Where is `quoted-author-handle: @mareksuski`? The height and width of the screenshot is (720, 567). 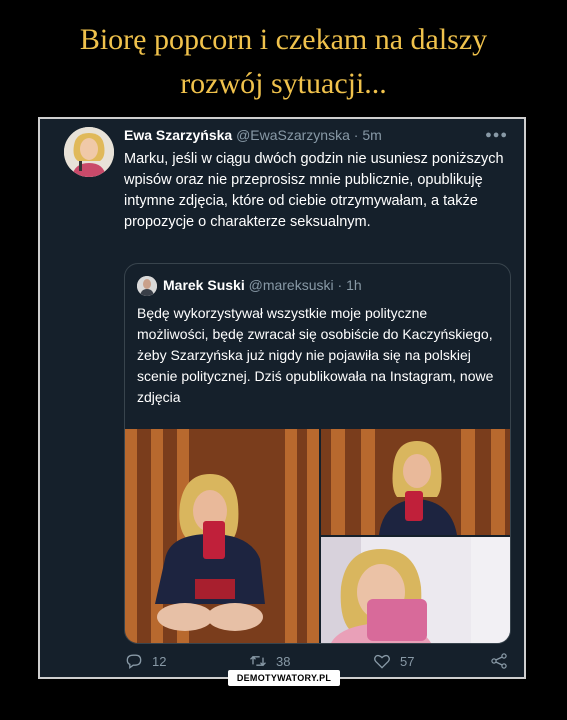
quoted-author-handle: @mareksuski is located at coordinates (291, 285).